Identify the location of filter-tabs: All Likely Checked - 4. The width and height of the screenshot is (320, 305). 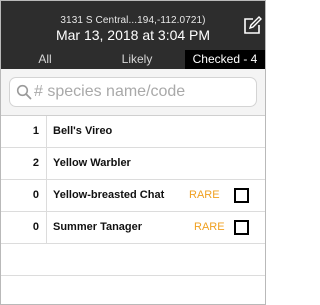
(133, 59).